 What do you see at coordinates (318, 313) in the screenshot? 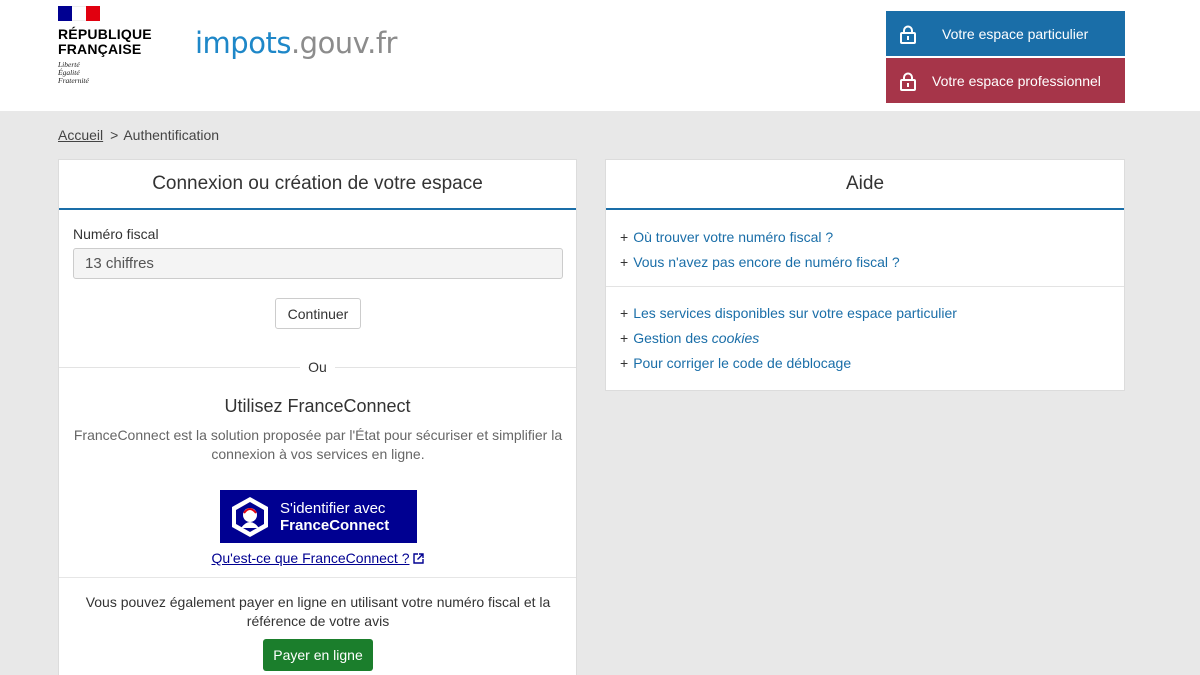
I see `continue-button: Continuer` at bounding box center [318, 313].